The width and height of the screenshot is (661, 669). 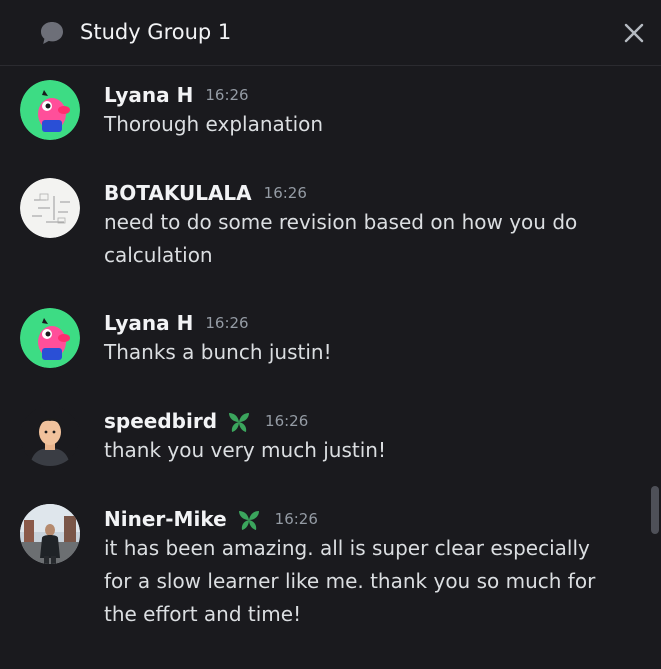 I want to click on scrollbar-thumb, so click(x=655, y=510).